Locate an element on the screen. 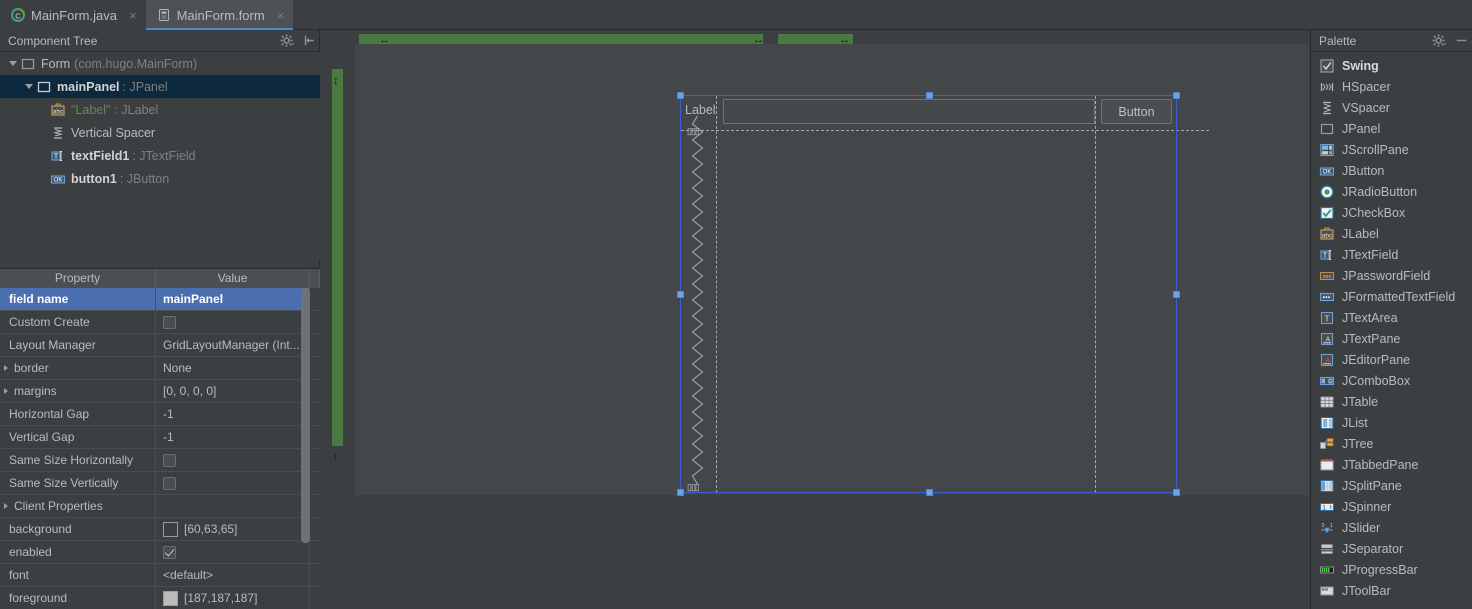  resize-handle-bottom-right is located at coordinates (1176, 492).